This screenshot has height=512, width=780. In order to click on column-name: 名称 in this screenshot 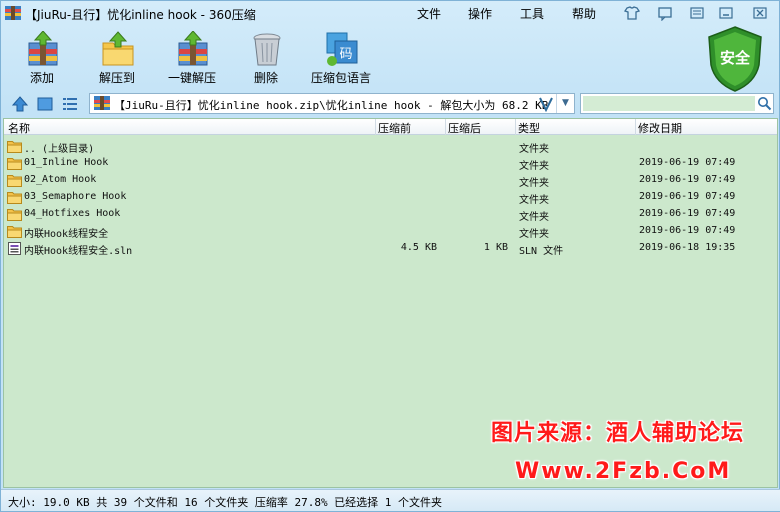, I will do `click(19, 128)`.